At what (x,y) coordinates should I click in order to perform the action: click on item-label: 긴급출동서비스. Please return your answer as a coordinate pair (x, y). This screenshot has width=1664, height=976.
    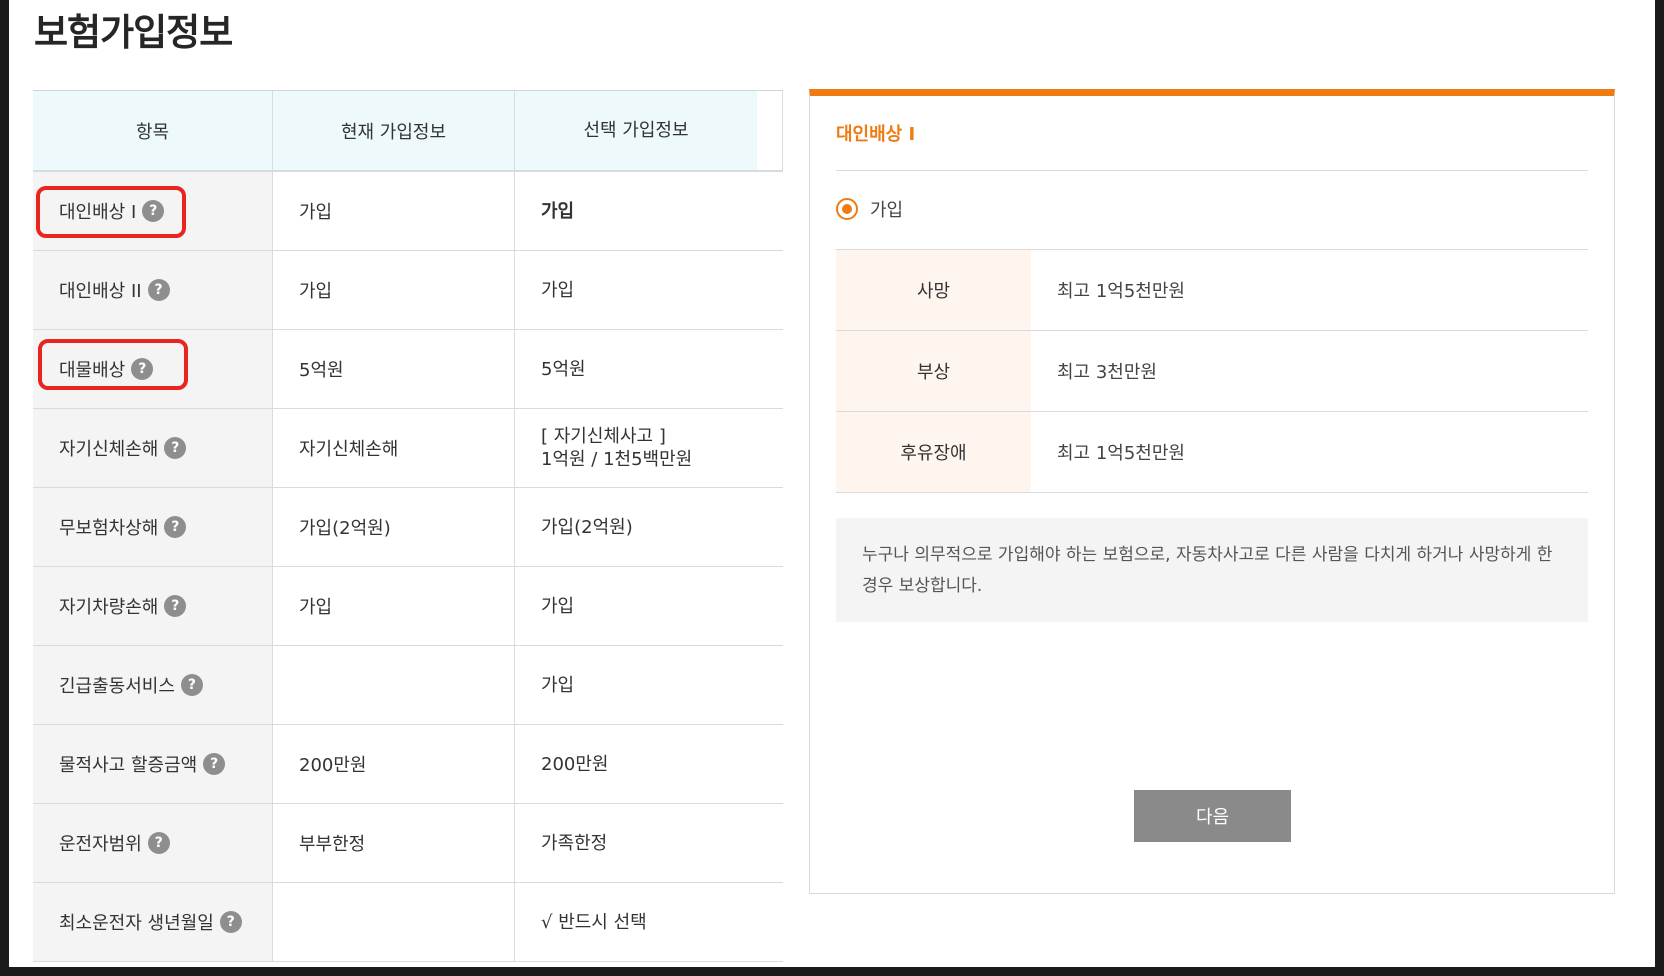
    Looking at the image, I should click on (117, 686).